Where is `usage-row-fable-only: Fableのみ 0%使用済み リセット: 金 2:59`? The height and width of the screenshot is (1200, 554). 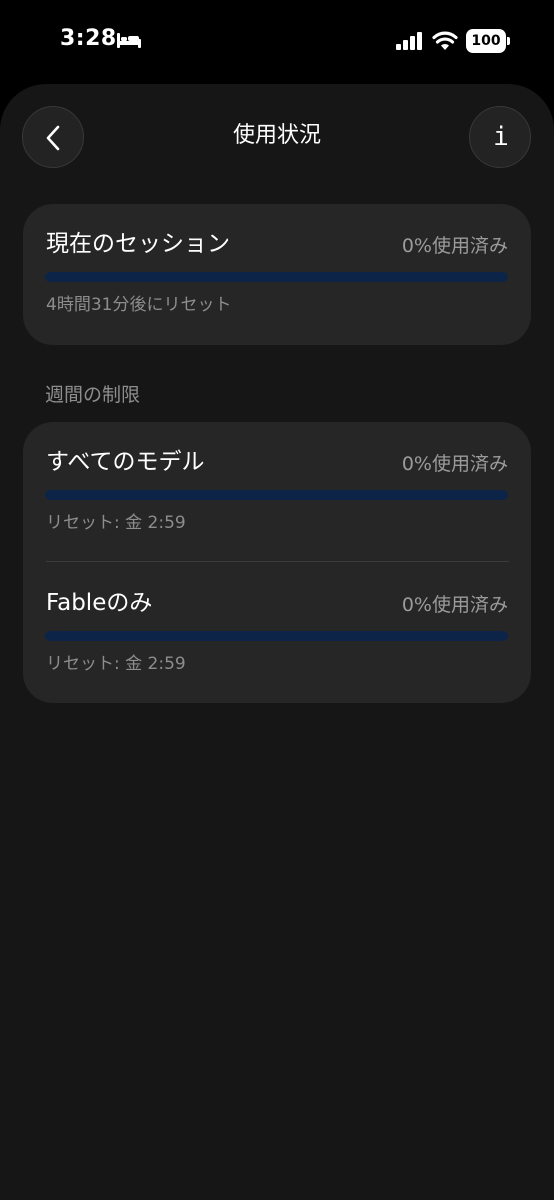
usage-row-fable-only: Fableのみ 0%使用済み リセット: 金 2:59 is located at coordinates (277, 633).